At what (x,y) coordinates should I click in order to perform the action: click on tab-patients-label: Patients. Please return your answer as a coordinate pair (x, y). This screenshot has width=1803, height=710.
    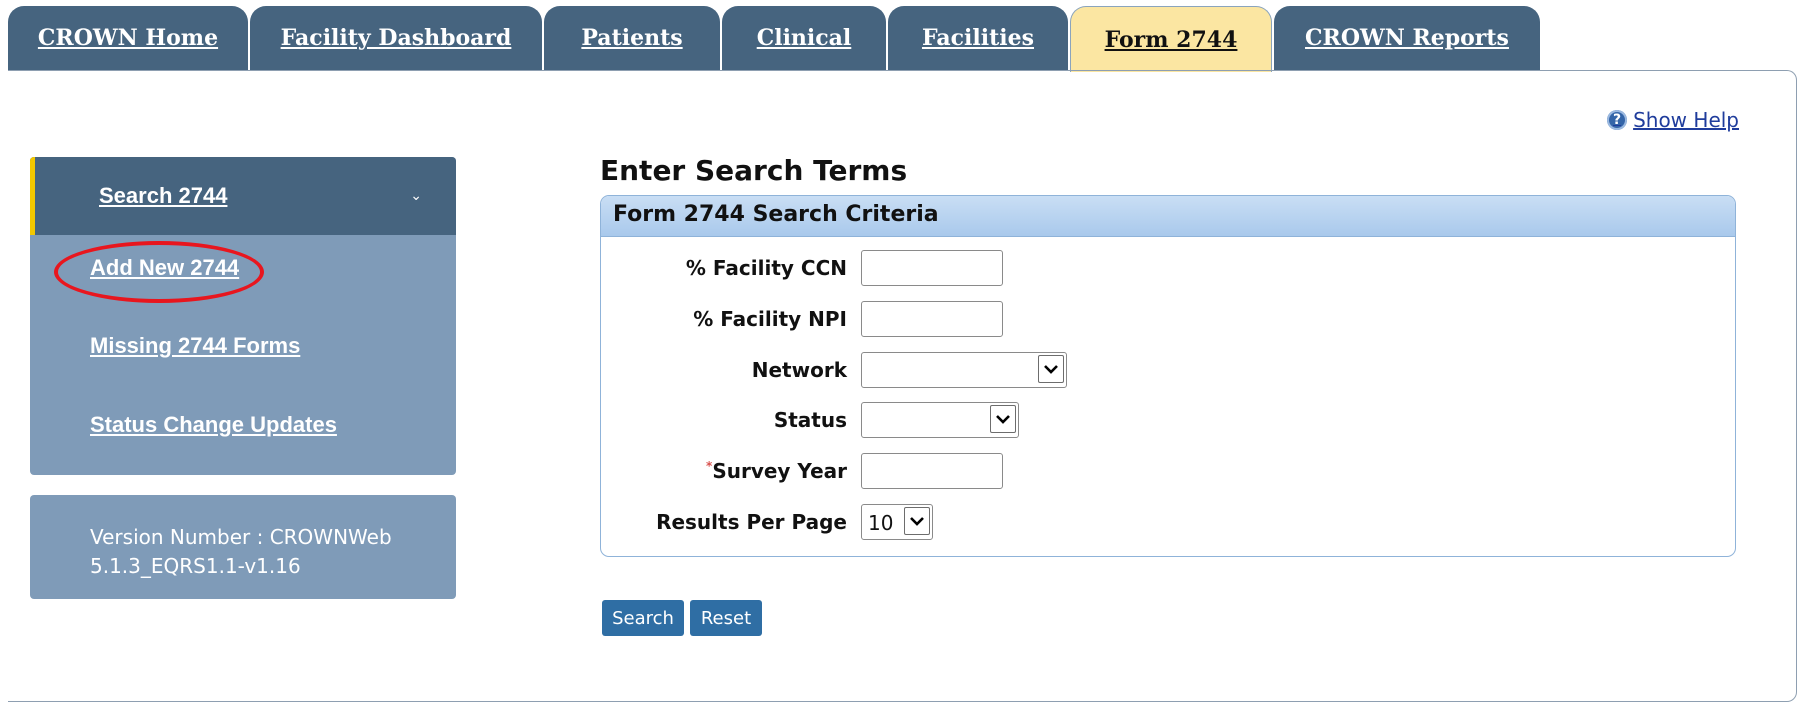
    Looking at the image, I should click on (631, 38).